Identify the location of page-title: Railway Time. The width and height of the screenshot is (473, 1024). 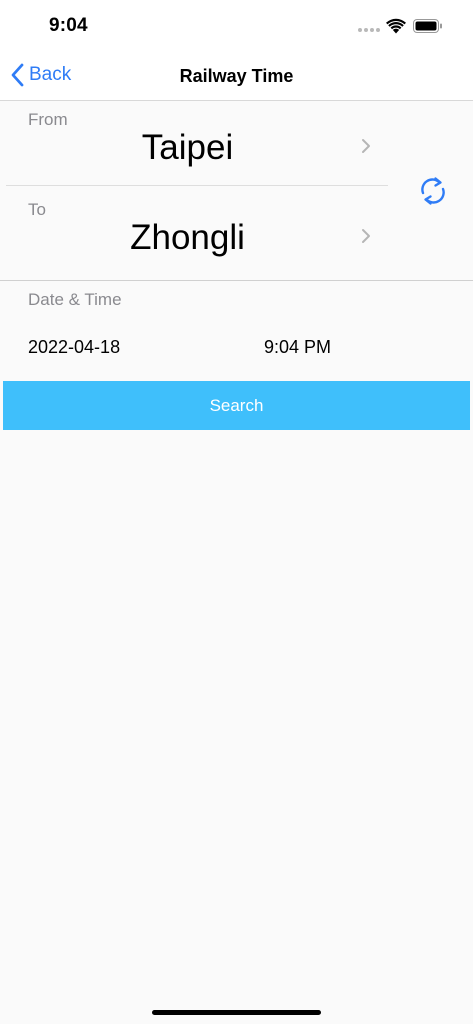
(236, 76).